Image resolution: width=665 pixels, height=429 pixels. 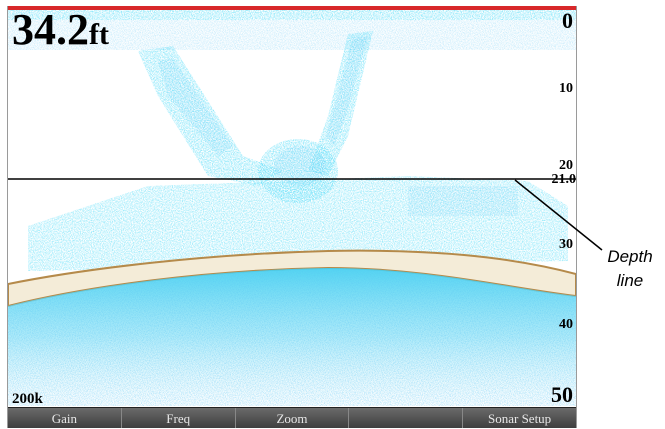 I want to click on softkey-blank, so click(x=406, y=418).